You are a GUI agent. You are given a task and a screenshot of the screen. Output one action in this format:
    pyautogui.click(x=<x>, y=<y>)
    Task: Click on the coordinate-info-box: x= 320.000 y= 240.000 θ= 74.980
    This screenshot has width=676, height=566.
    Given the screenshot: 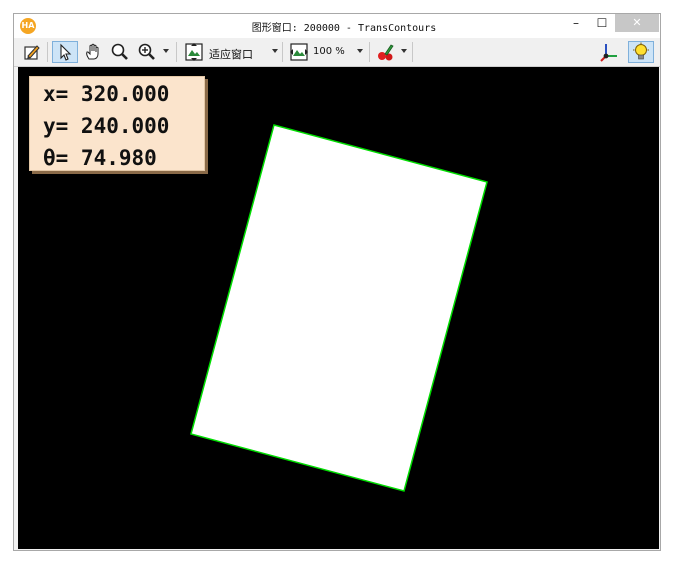 What is the action you would take?
    pyautogui.click(x=117, y=123)
    